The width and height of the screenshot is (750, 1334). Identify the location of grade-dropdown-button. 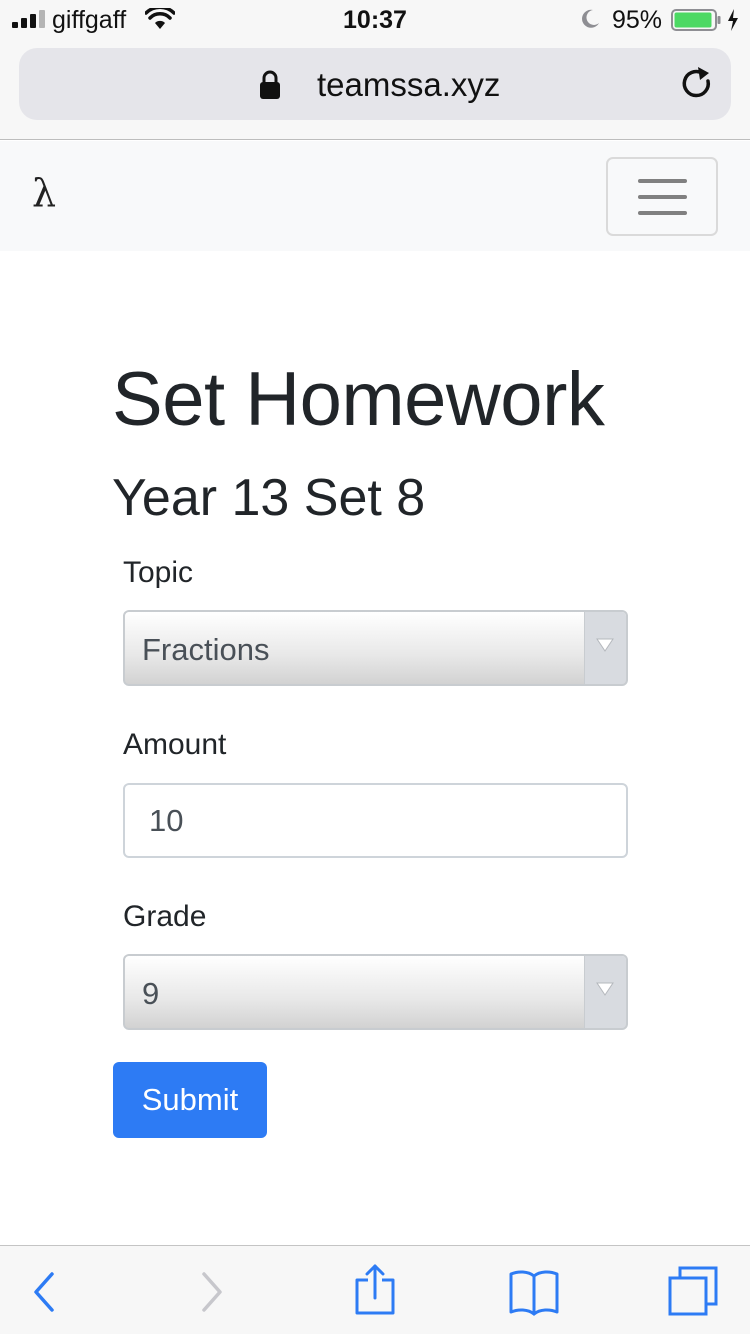
(605, 992).